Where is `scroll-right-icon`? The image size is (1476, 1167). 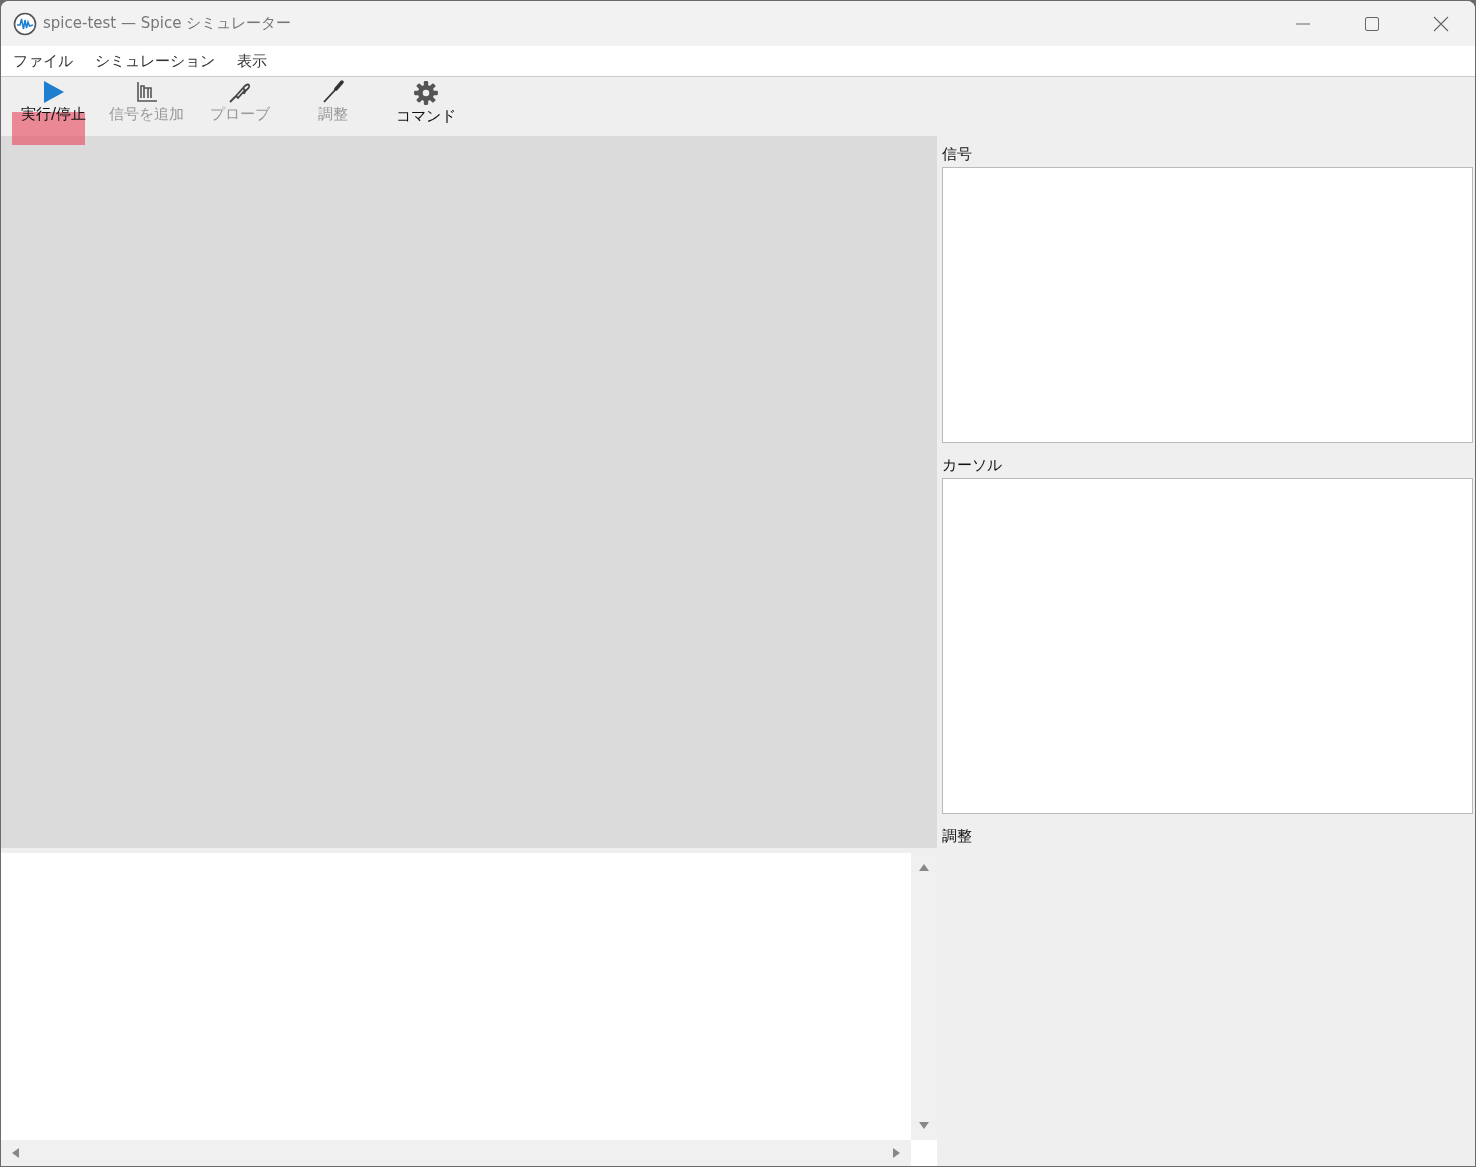 scroll-right-icon is located at coordinates (897, 1153).